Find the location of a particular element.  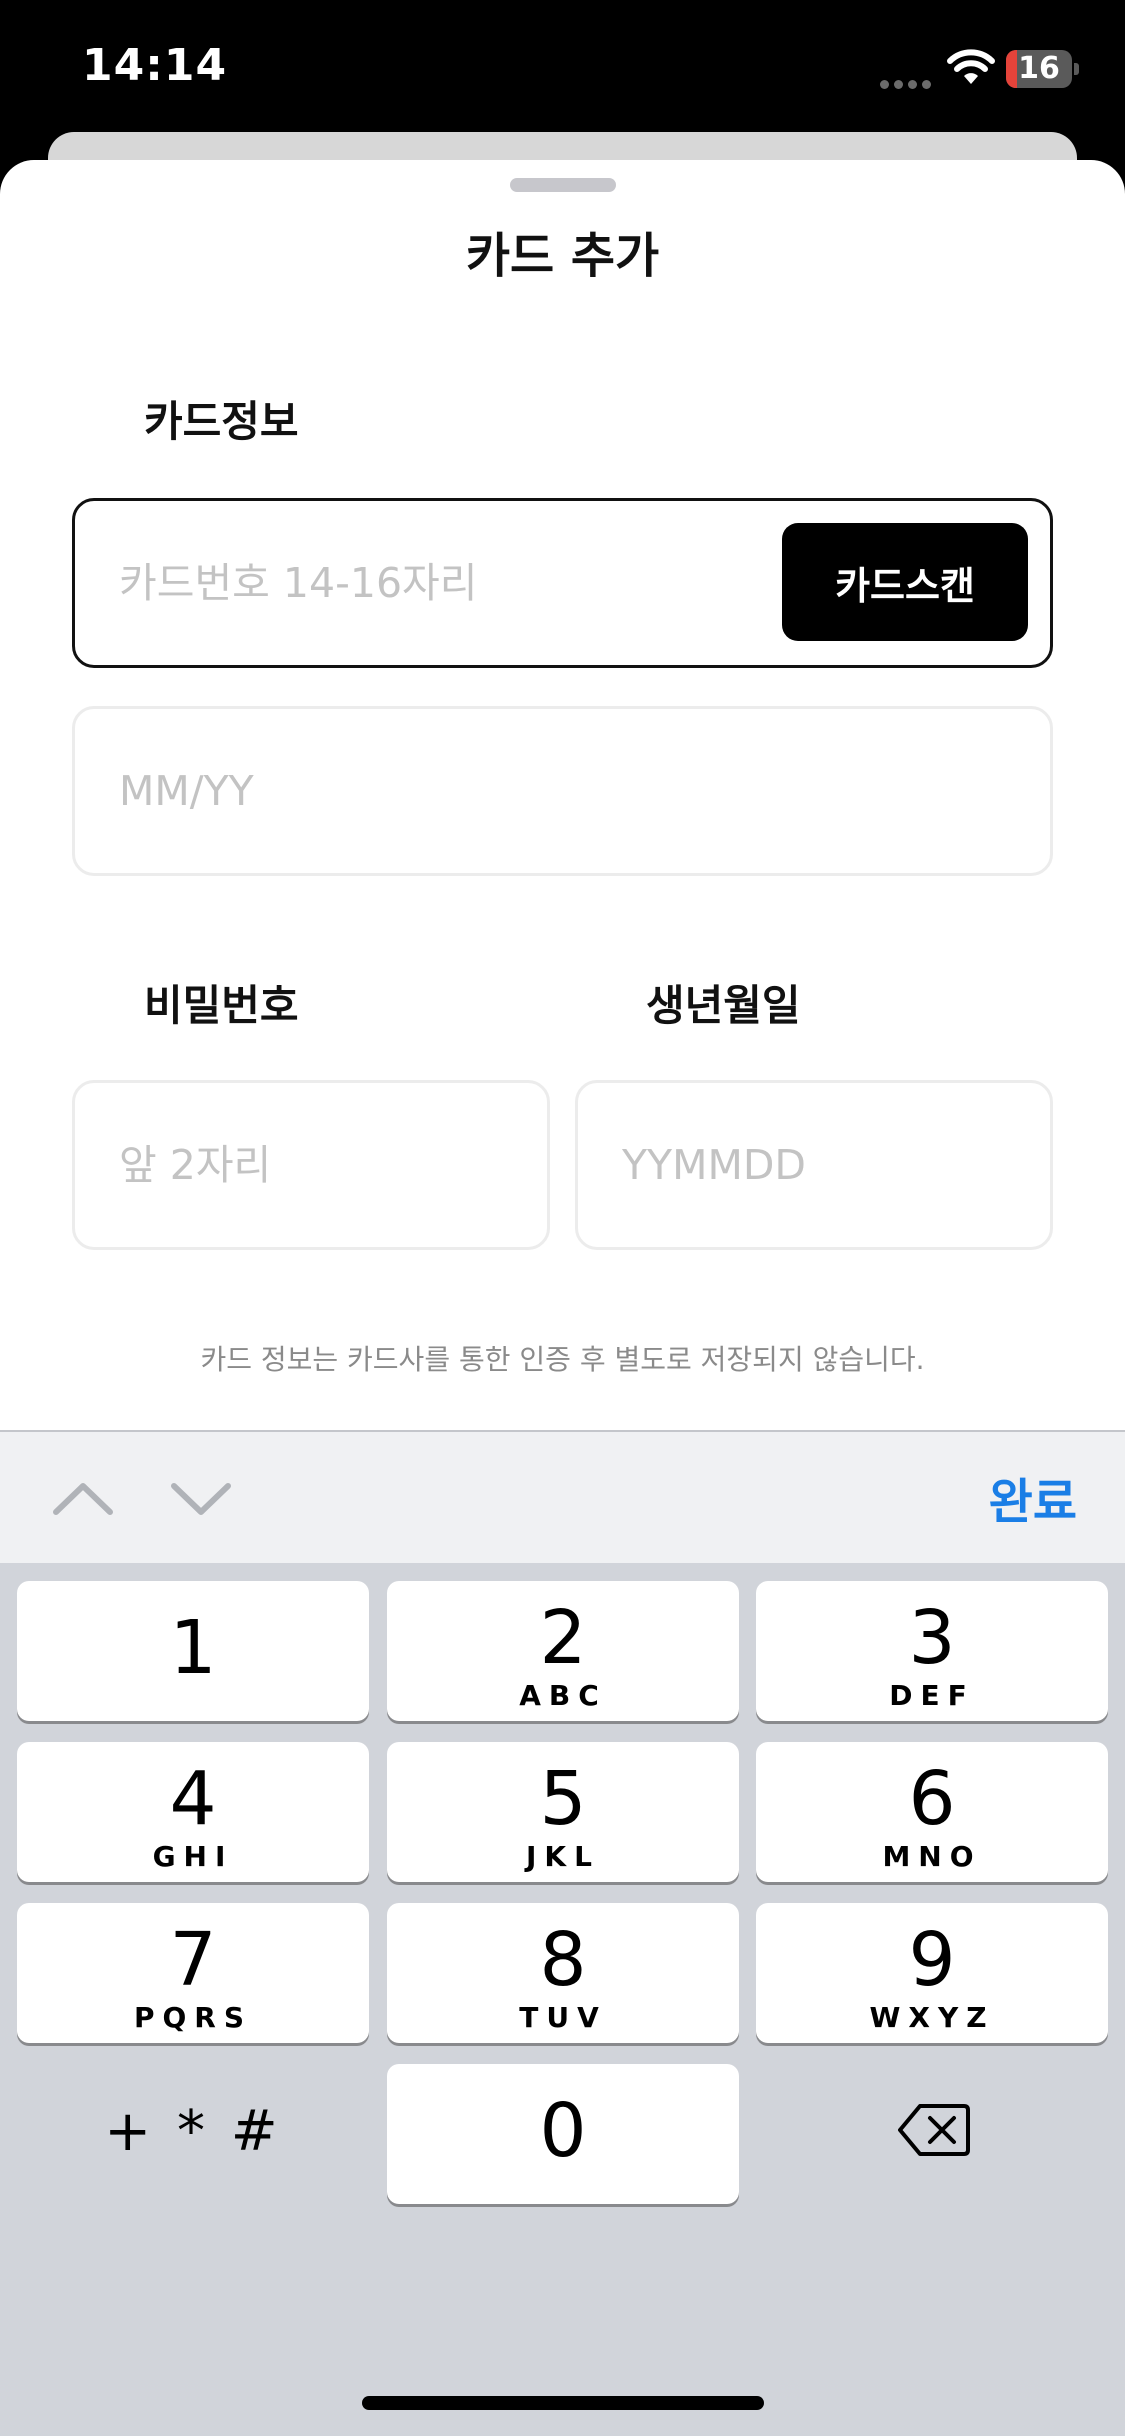

battery-icon: 16 is located at coordinates (1042, 69).